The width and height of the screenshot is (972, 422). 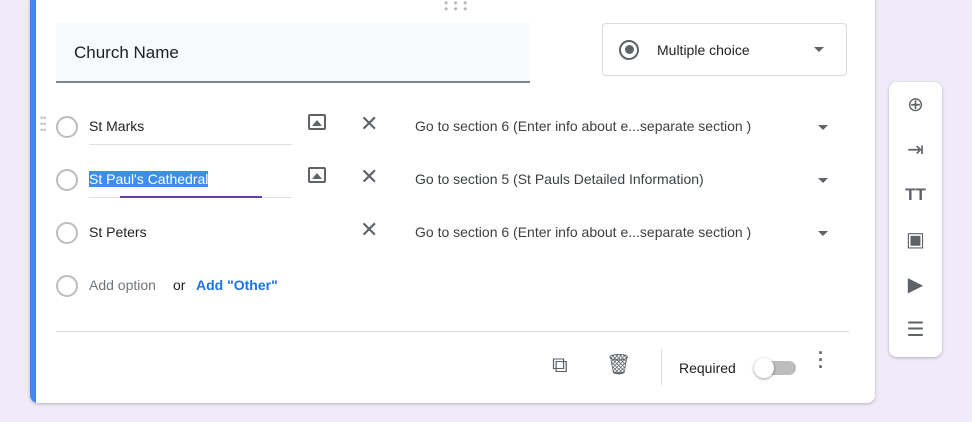 I want to click on add-video-icon: ▶, so click(x=915, y=284).